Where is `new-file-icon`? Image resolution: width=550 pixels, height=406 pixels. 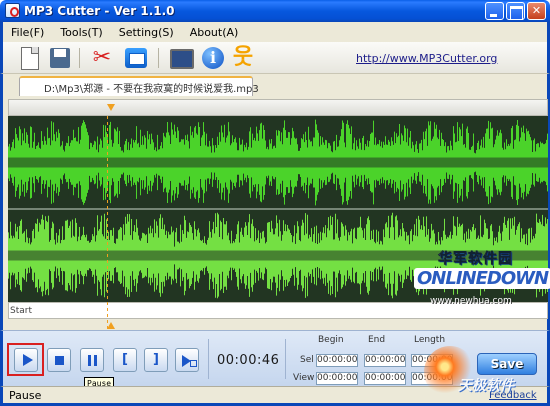 new-file-icon is located at coordinates (30, 58).